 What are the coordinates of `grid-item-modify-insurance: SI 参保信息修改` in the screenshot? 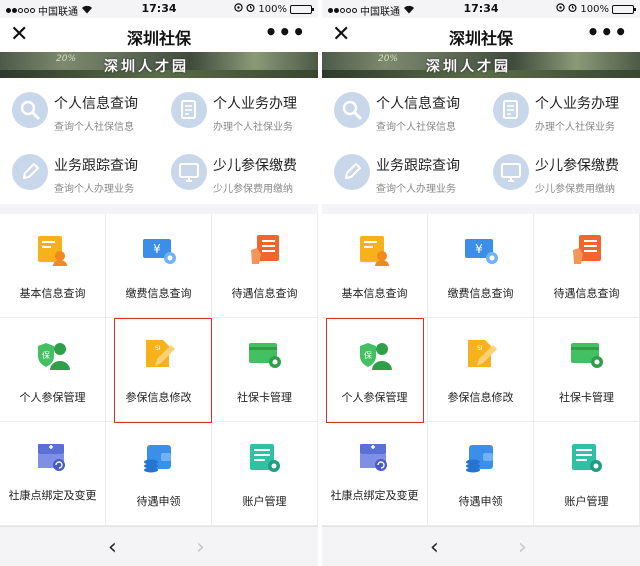 It's located at (481, 370).